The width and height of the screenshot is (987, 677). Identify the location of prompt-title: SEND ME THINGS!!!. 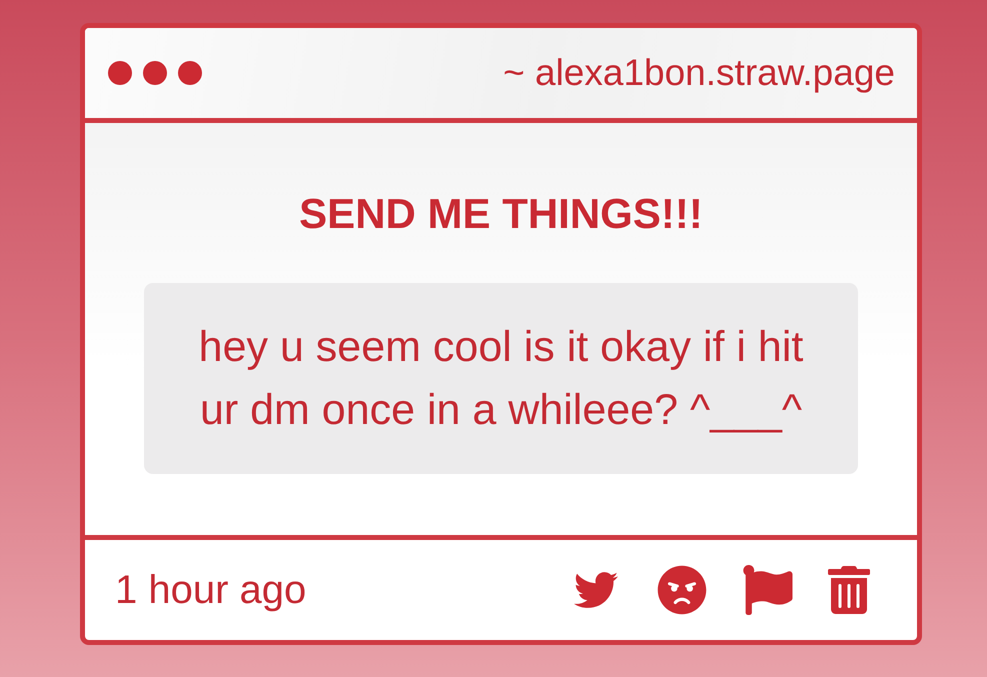
(501, 214).